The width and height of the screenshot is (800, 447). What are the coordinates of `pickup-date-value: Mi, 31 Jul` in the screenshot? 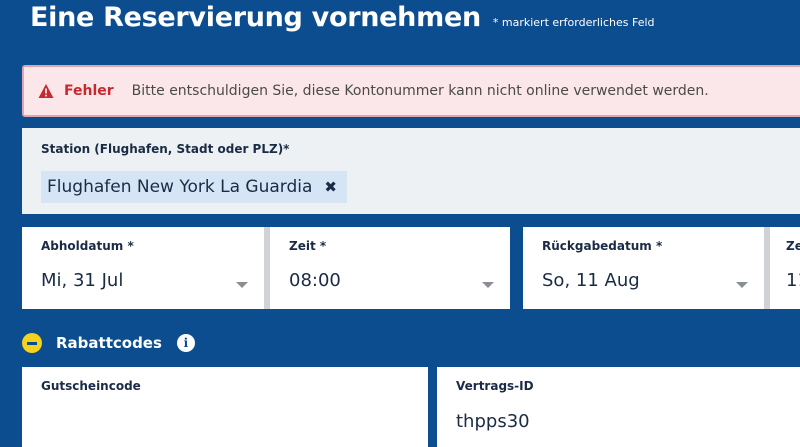 It's located at (82, 280).